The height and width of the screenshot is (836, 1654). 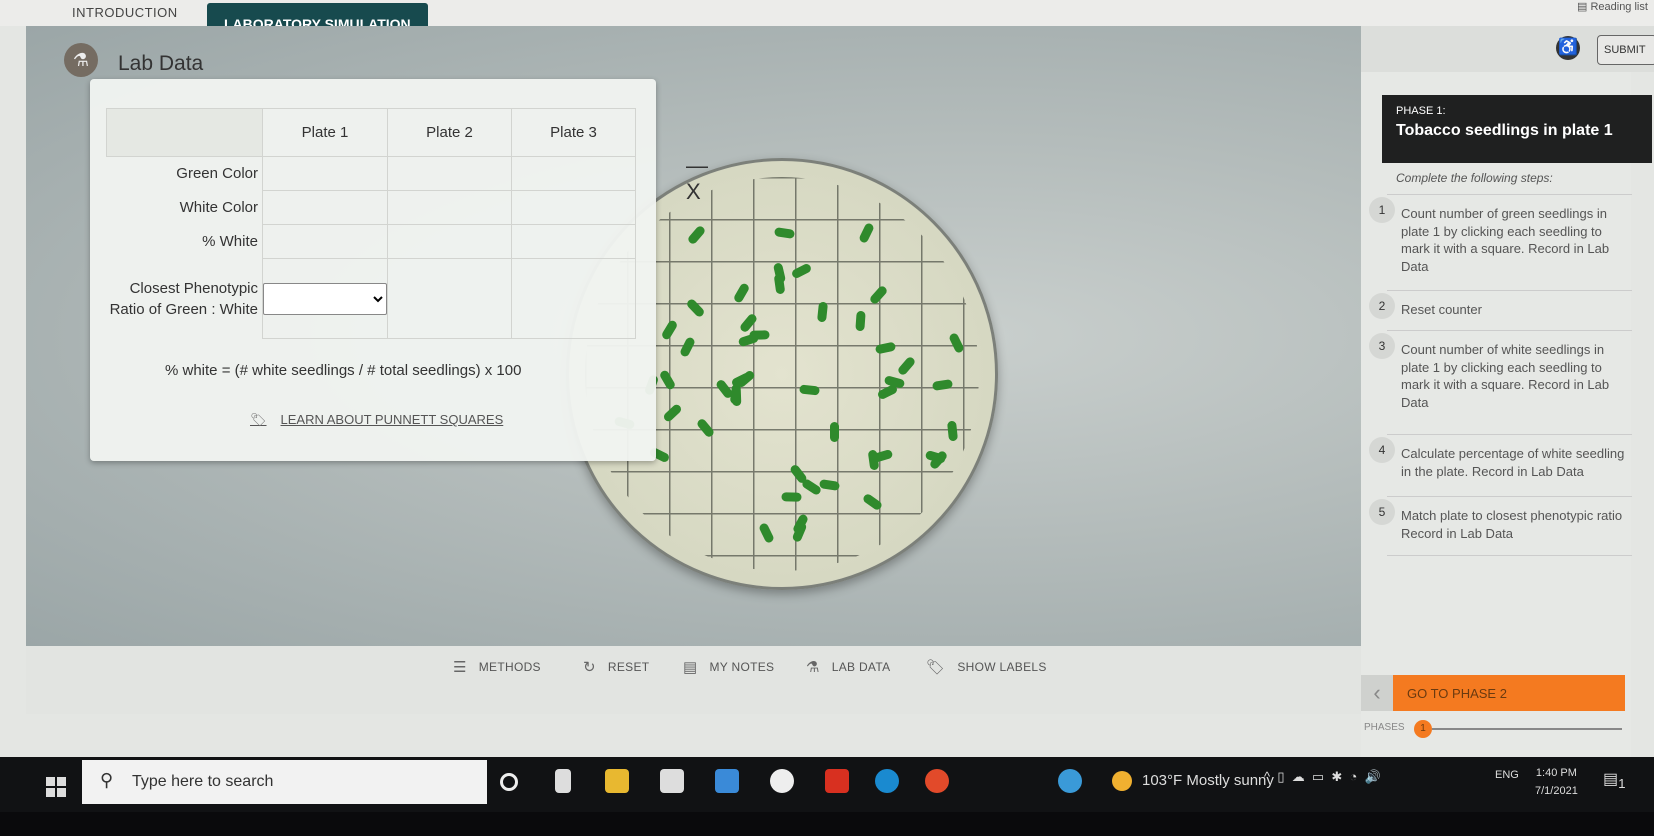 I want to click on weather-icon, so click(x=1122, y=781).